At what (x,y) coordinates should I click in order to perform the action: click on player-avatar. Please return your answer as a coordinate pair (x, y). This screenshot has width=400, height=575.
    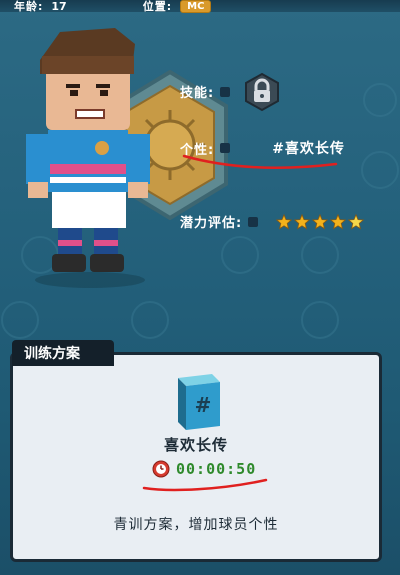
    Looking at the image, I should click on (88, 158).